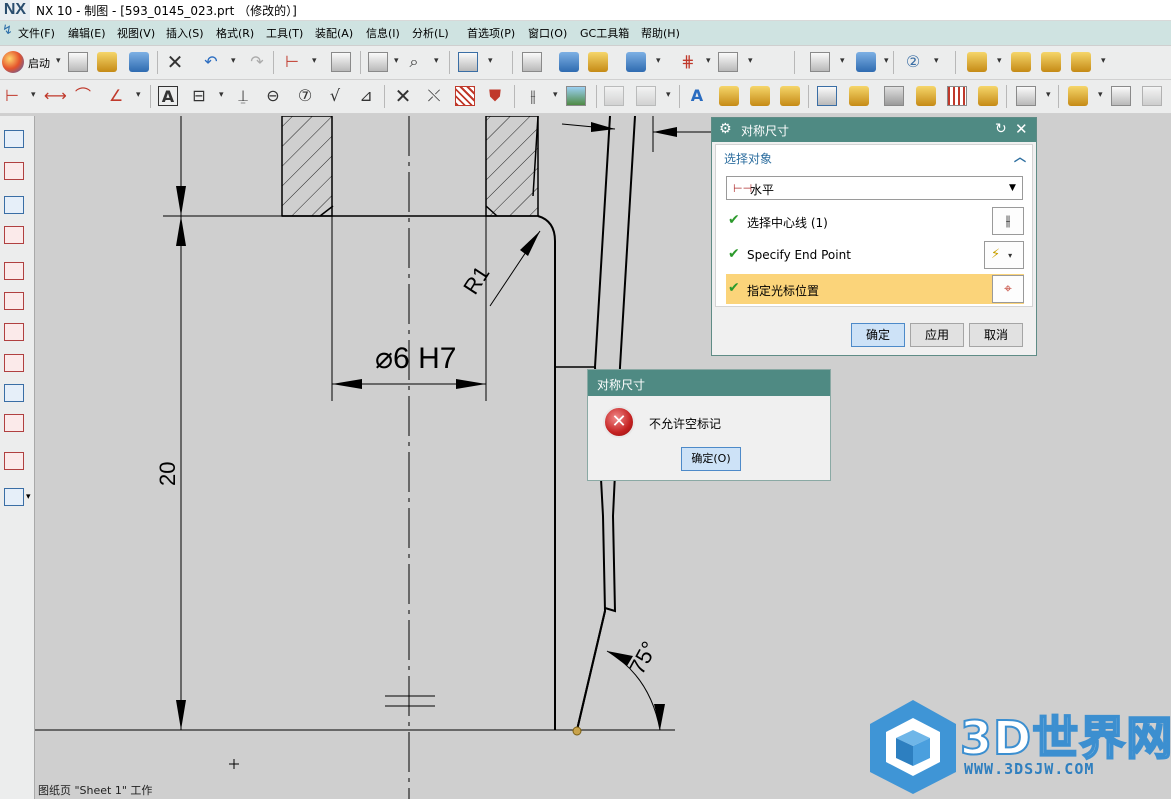 The height and width of the screenshot is (799, 1171). What do you see at coordinates (1078, 96) in the screenshot?
I see `render-icon` at bounding box center [1078, 96].